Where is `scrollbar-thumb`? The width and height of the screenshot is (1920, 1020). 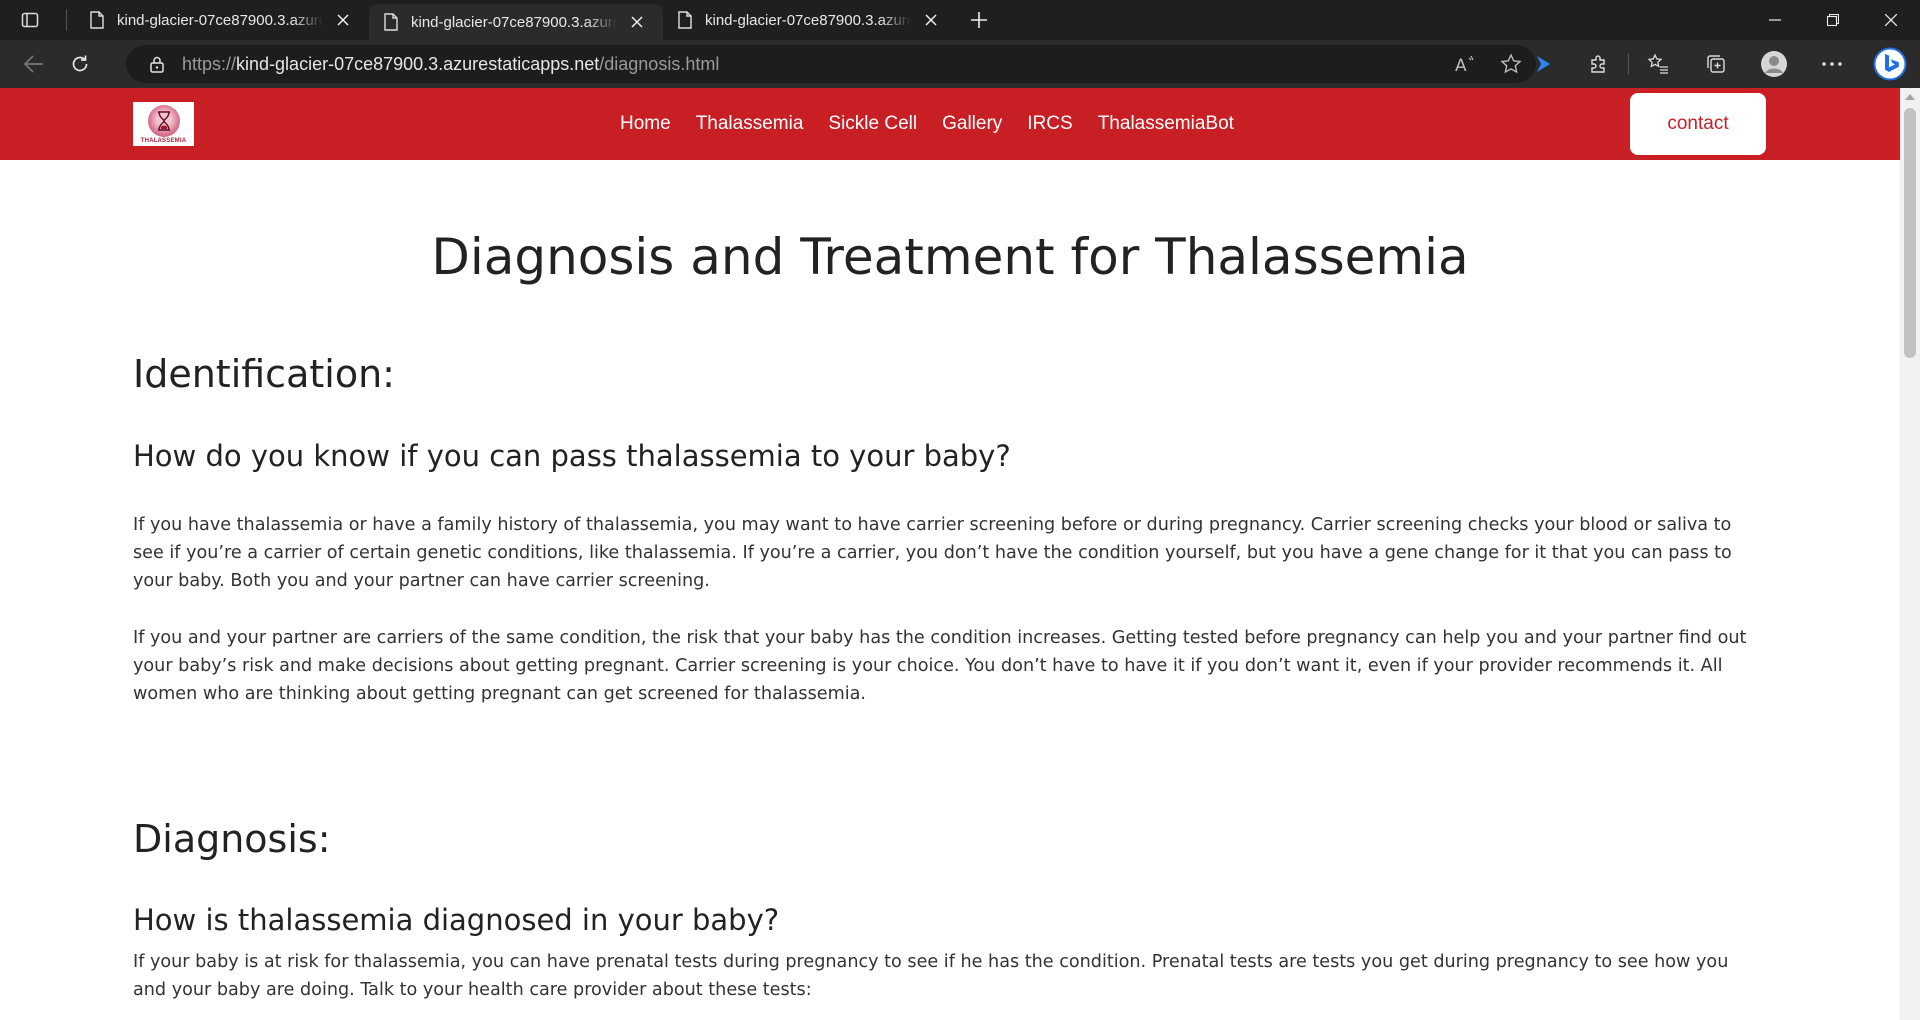
scrollbar-thumb is located at coordinates (1910, 233).